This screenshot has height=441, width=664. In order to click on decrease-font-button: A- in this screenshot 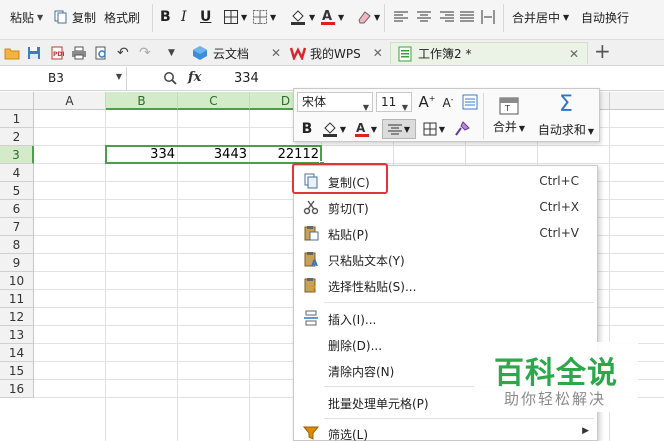, I will do `click(448, 102)`.